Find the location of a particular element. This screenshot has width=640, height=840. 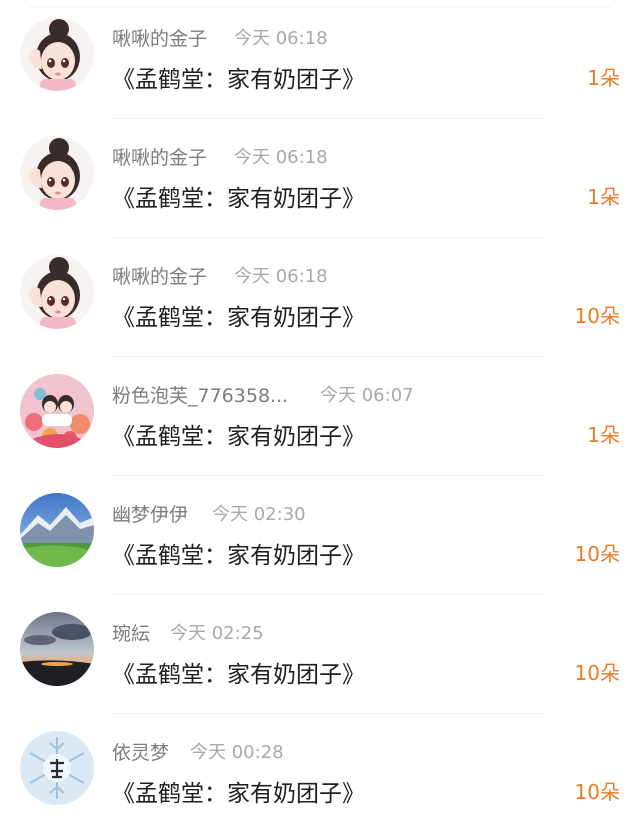

sender-line: 幽梦伊伊 今天 02:30 is located at coordinates (209, 513).